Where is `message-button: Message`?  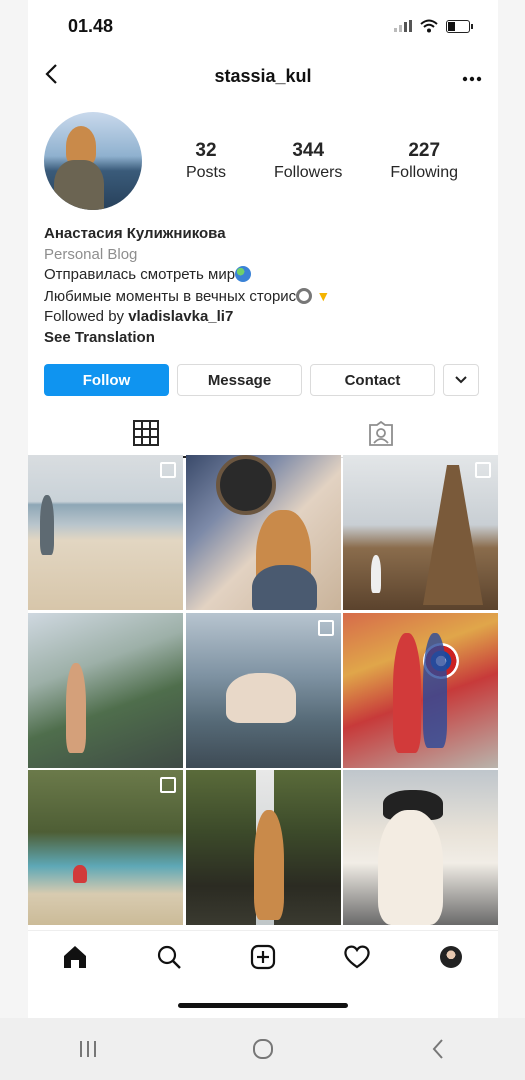
message-button: Message is located at coordinates (239, 380).